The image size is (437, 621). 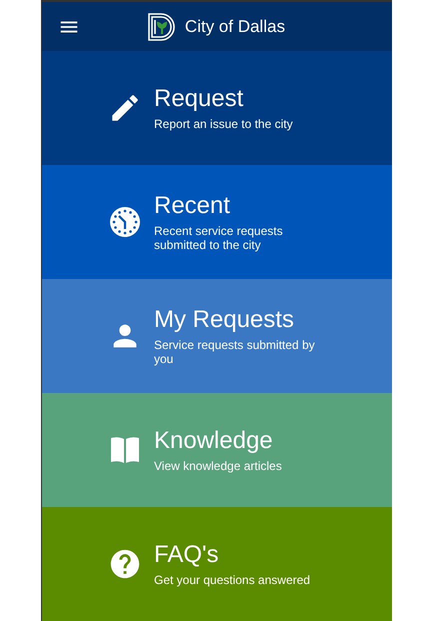 I want to click on menu-tile: My Requests Service requests submitted by you, so click(x=217, y=336).